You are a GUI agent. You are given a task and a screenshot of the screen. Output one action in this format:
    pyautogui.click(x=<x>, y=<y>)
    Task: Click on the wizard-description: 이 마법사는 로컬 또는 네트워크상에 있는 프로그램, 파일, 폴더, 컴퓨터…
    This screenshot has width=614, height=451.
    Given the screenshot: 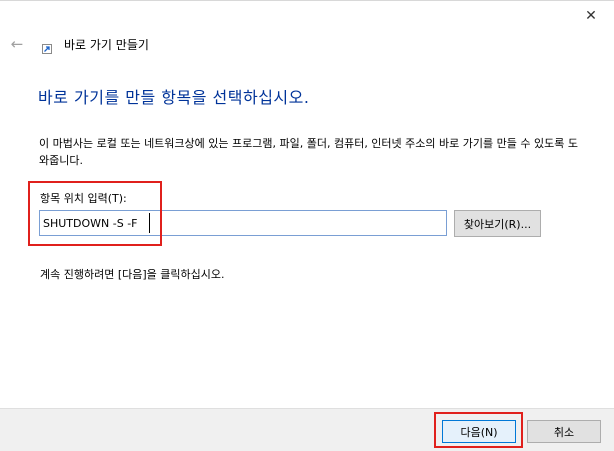 What is the action you would take?
    pyautogui.click(x=308, y=152)
    